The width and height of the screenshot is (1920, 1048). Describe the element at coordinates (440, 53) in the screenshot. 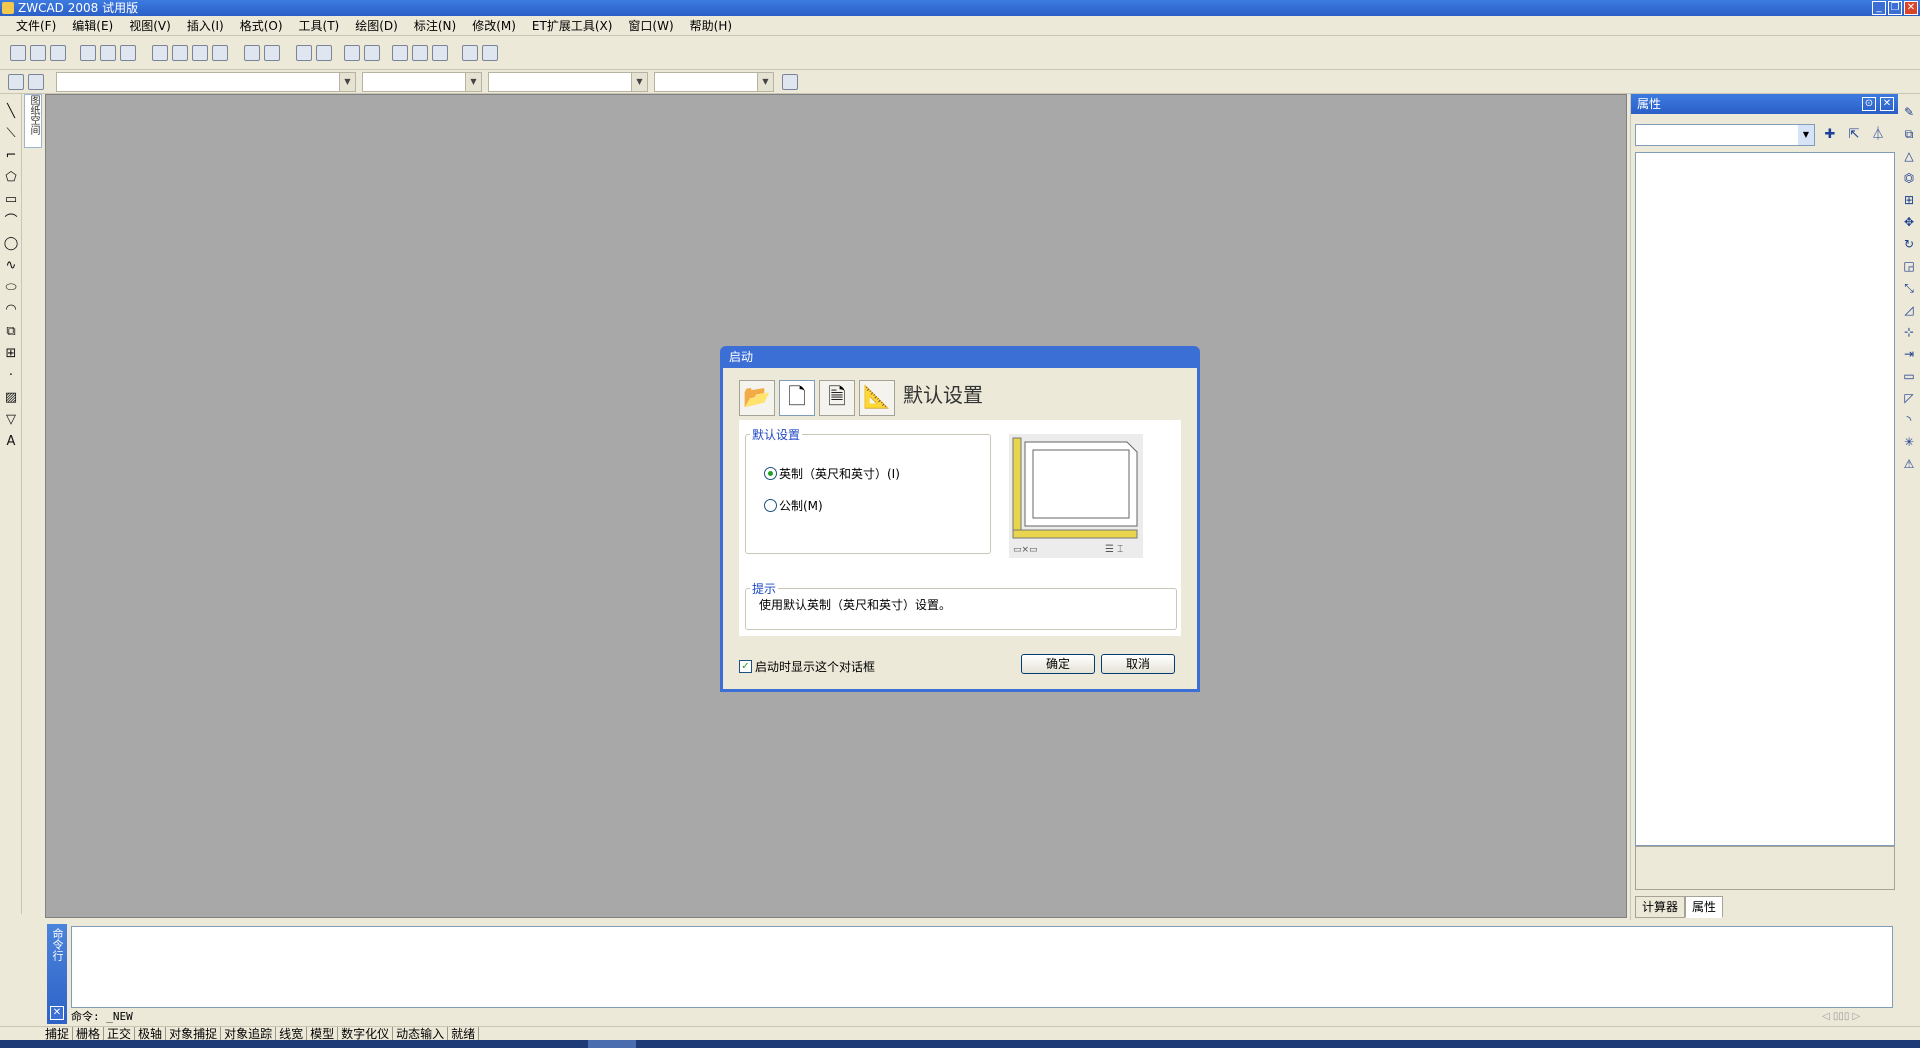

I see `tool-palette-icon` at that location.